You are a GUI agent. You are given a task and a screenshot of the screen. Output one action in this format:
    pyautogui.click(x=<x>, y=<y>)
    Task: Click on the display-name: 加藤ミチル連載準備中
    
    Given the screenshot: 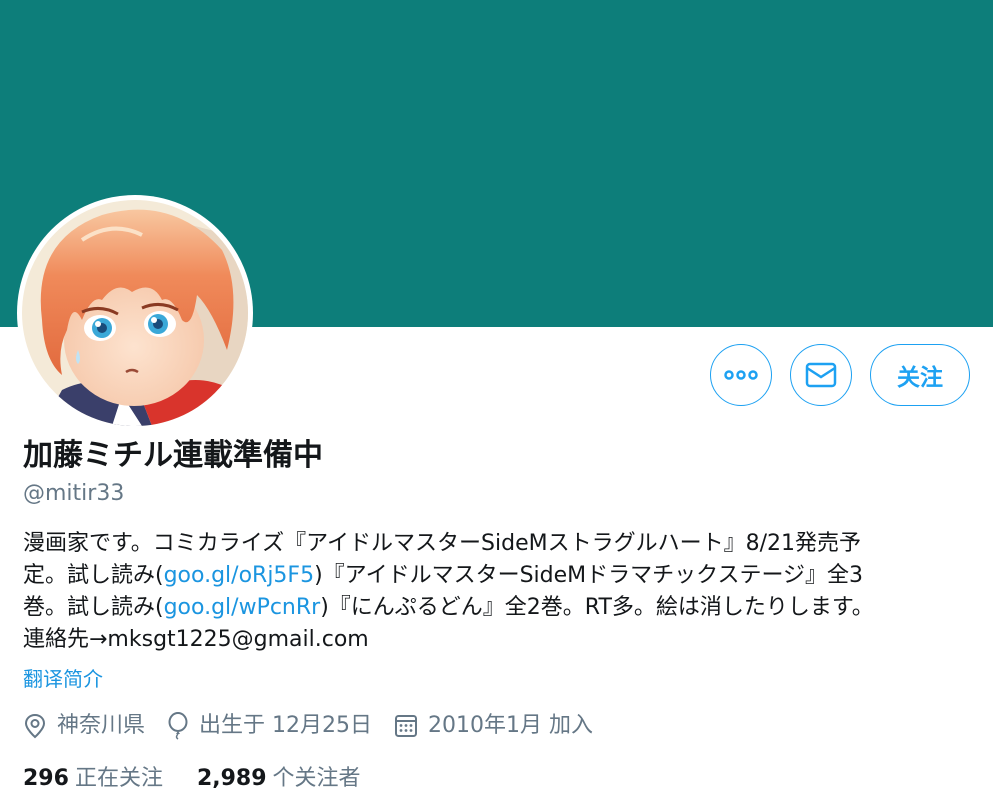 What is the action you would take?
    pyautogui.click(x=173, y=455)
    